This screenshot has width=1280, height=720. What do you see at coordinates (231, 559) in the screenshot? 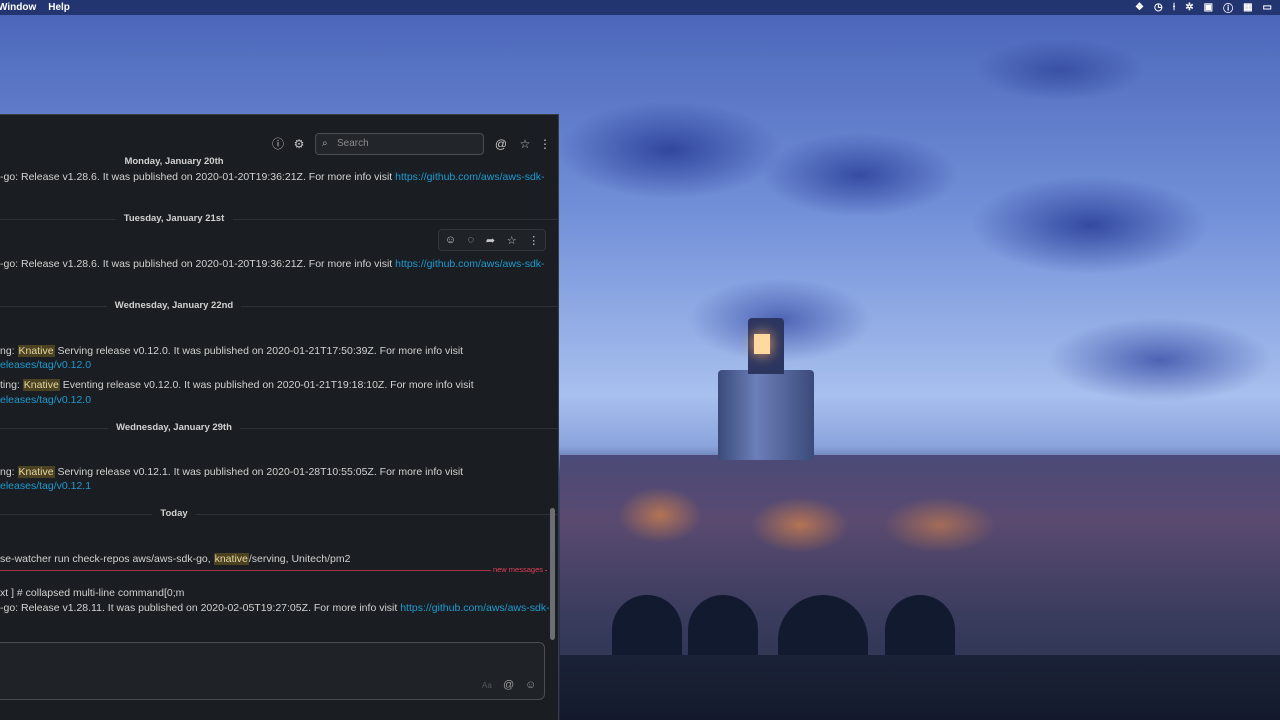
I see `keyword-highlight: knative` at bounding box center [231, 559].